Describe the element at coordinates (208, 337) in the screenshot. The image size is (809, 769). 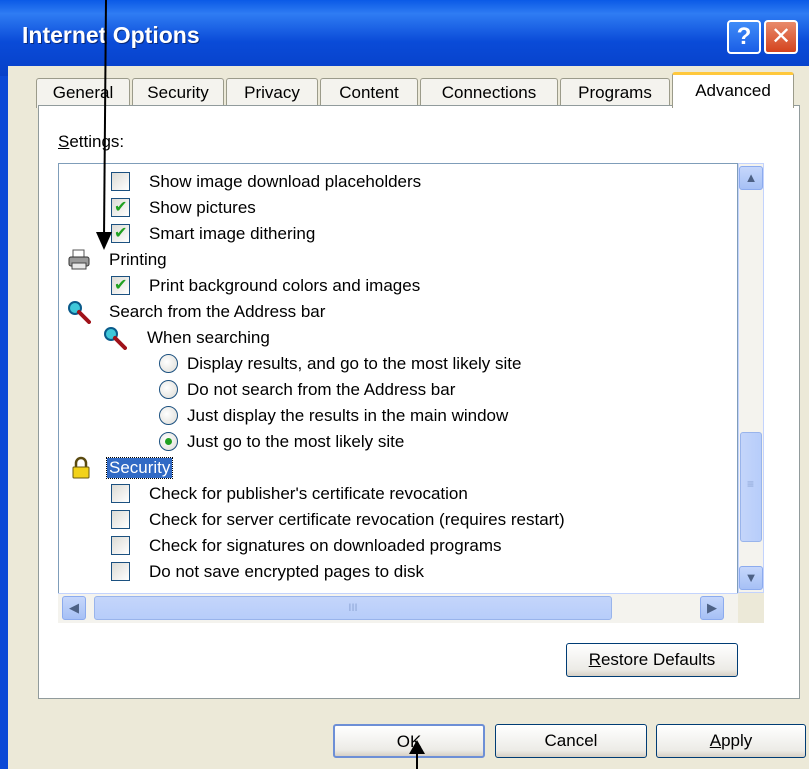
I see `list-subcategory-label: When searching` at that location.